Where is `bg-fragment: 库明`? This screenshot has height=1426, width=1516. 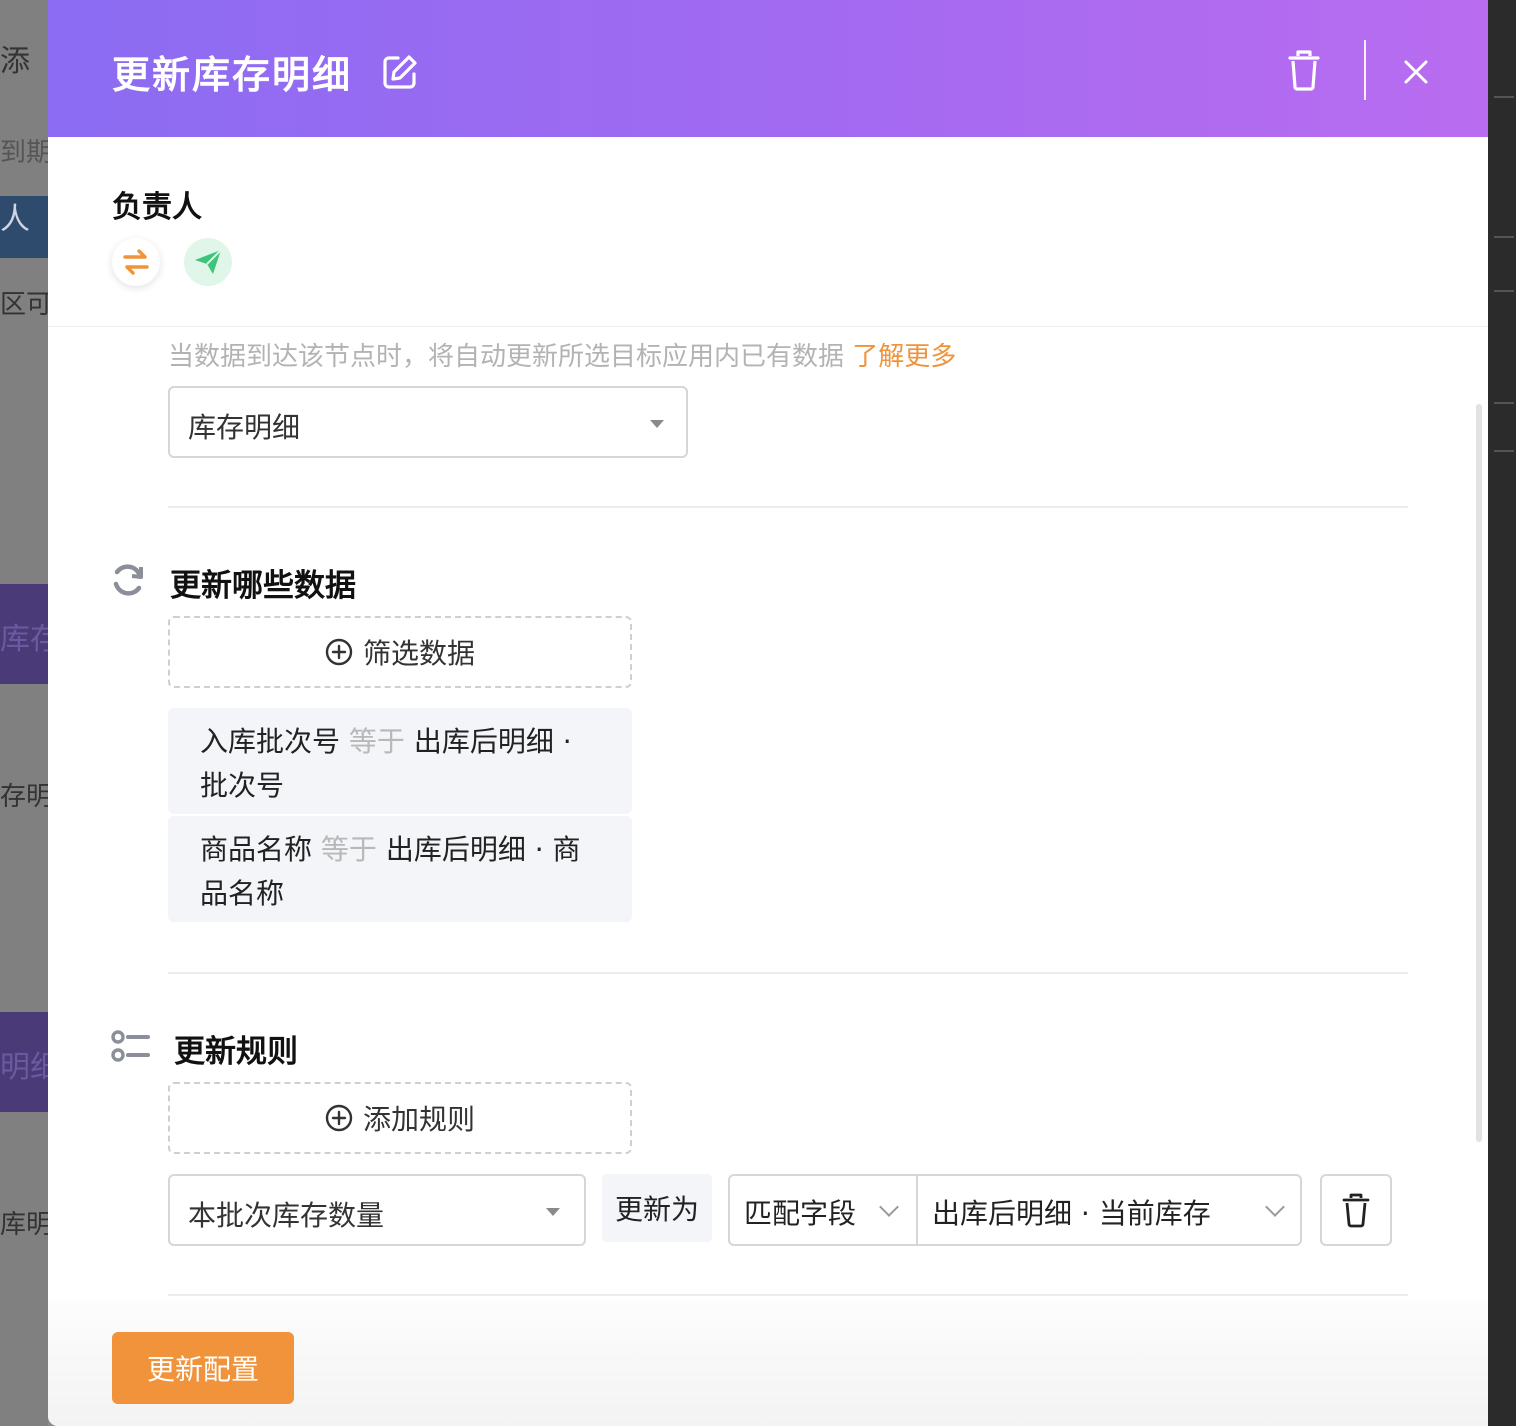 bg-fragment: 库明 is located at coordinates (24, 1225).